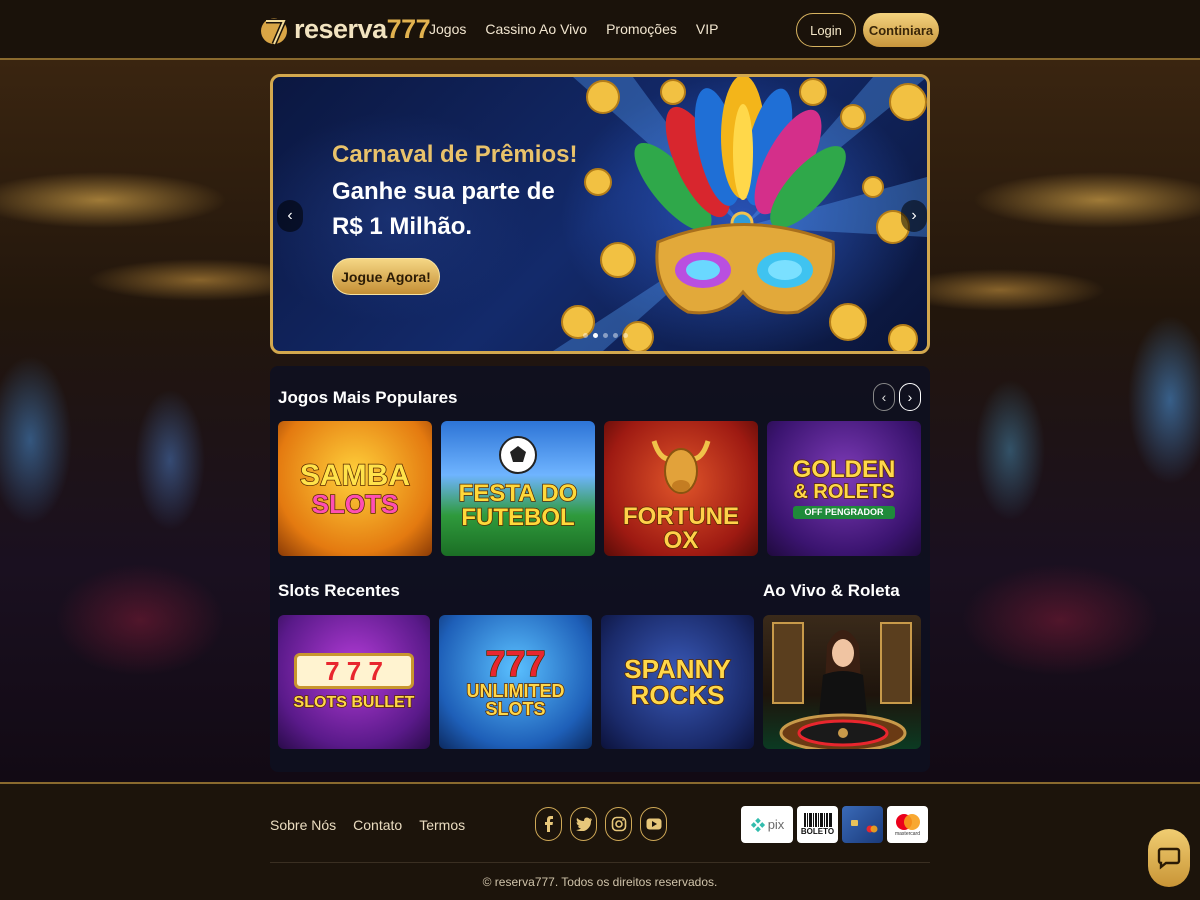  Describe the element at coordinates (303, 825) in the screenshot. I see `footer-link-about: Sobre Nós` at that location.